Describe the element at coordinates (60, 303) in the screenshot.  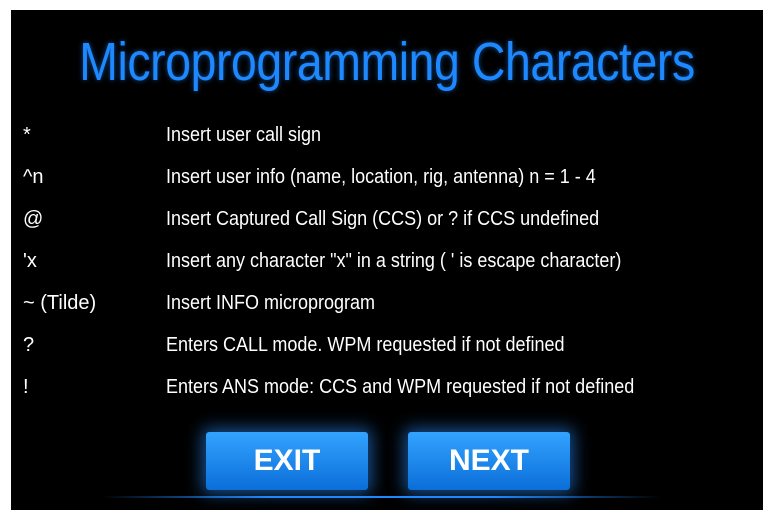
I see `symbol-label: ~ (Tilde)` at that location.